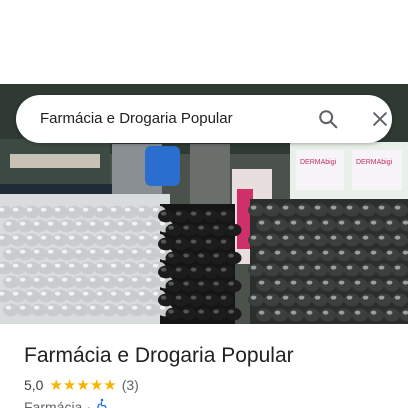 The width and height of the screenshot is (408, 408). What do you see at coordinates (328, 119) in the screenshot?
I see `search-icon` at bounding box center [328, 119].